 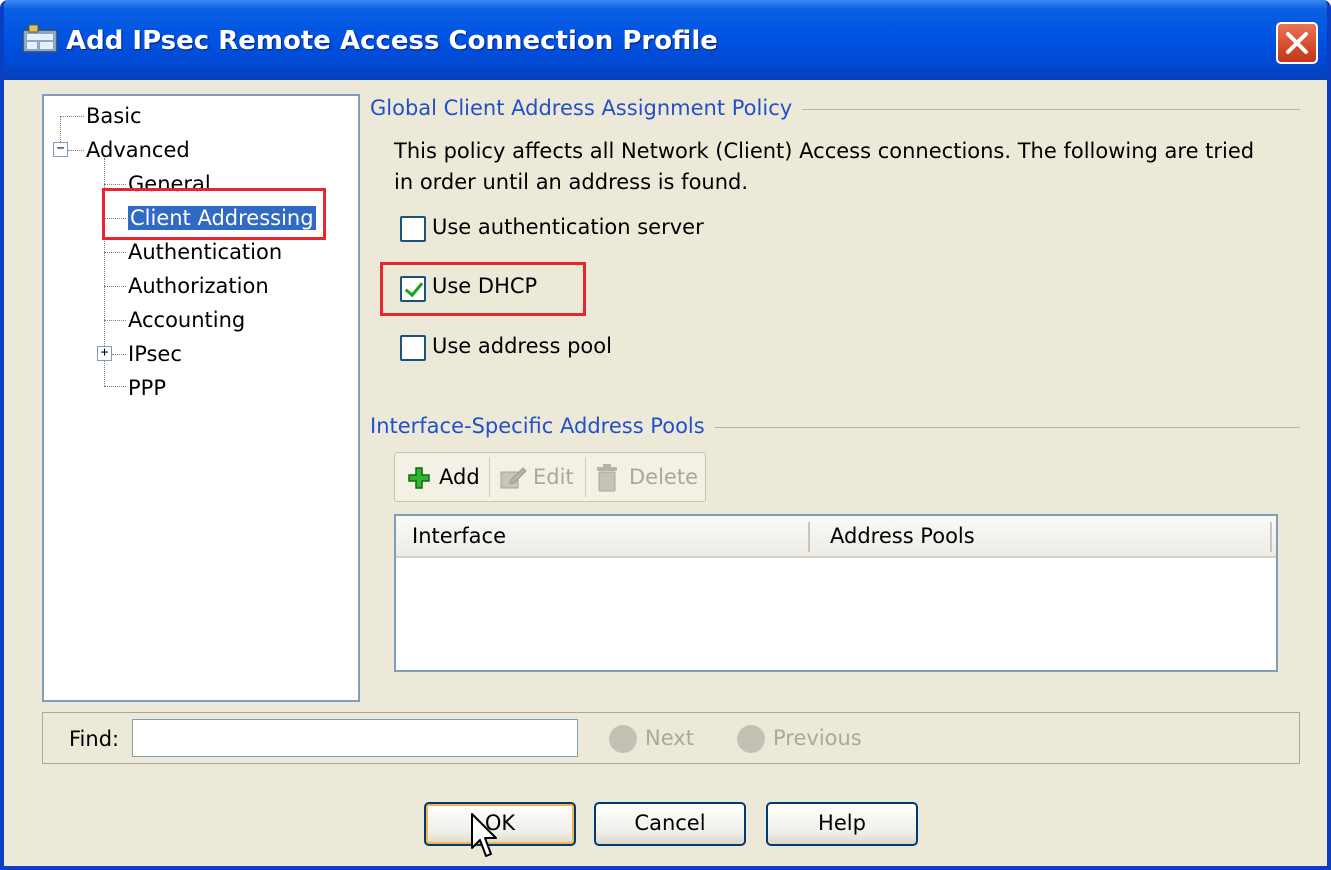 I want to click on edit-icon, so click(x=513, y=478).